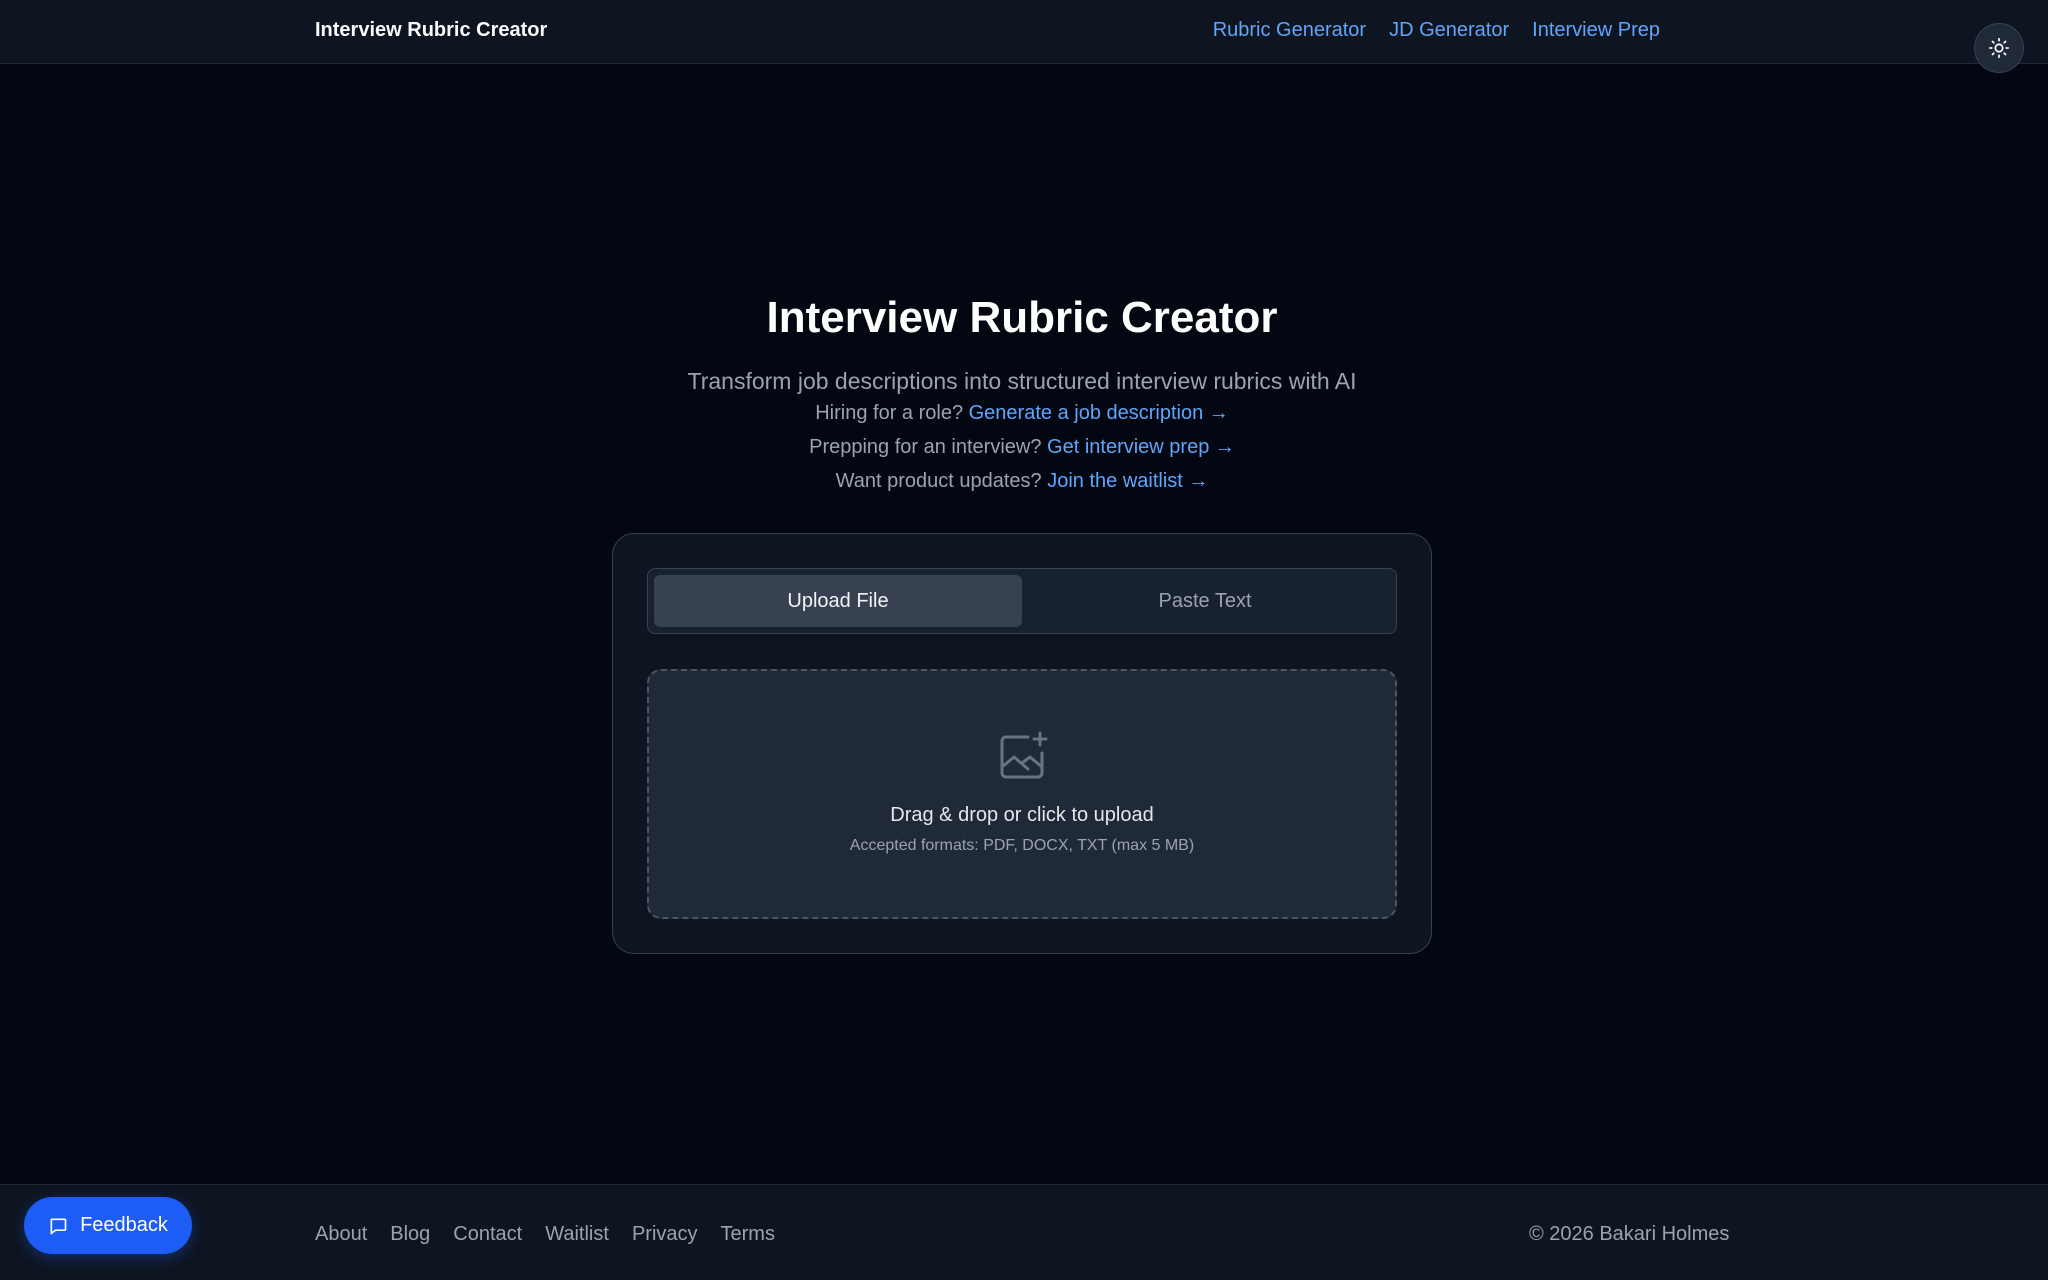 Image resolution: width=2048 pixels, height=1280 pixels. Describe the element at coordinates (1629, 1234) in the screenshot. I see `copyright: © 2026 Bakari Holmes` at that location.